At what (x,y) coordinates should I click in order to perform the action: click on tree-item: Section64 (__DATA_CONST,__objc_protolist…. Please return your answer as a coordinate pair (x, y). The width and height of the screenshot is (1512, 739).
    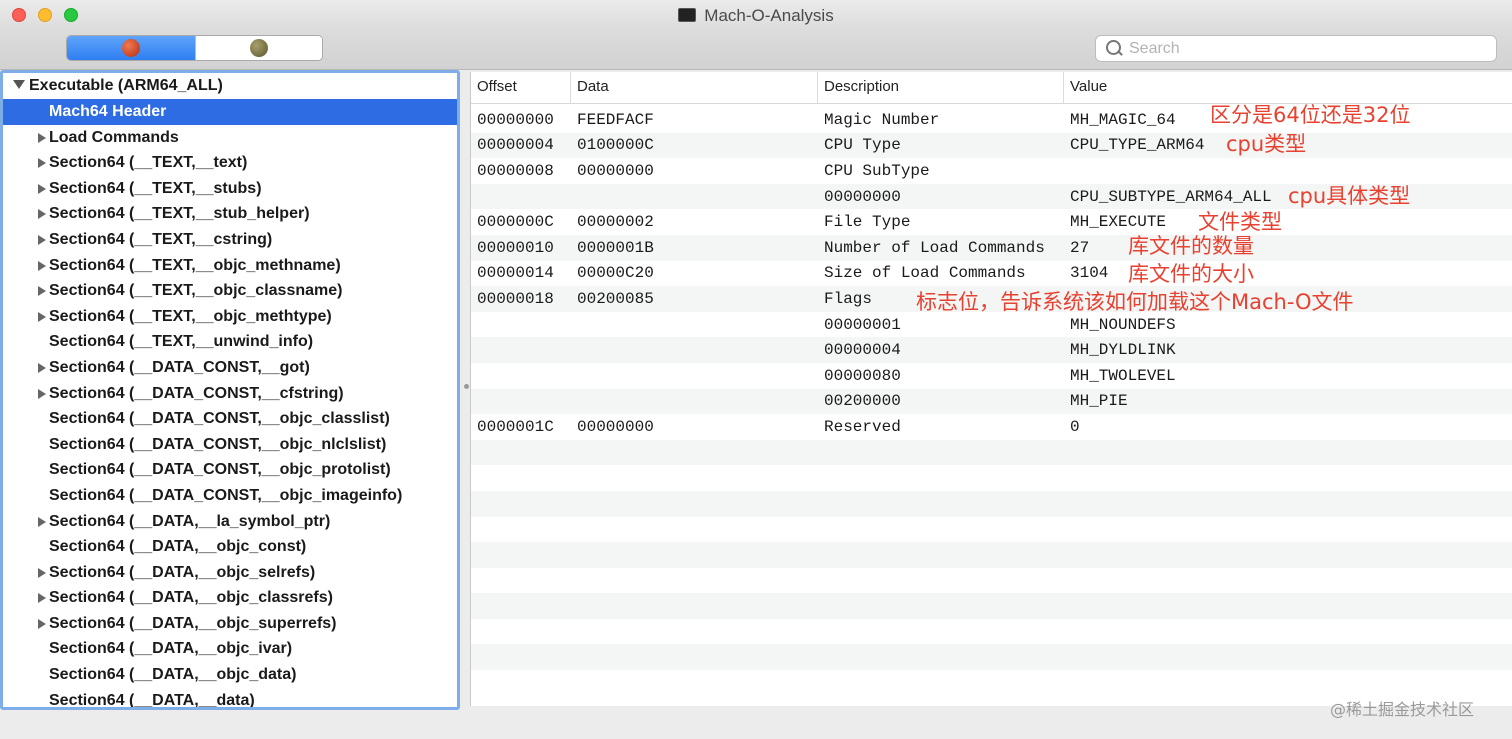
    Looking at the image, I should click on (230, 470).